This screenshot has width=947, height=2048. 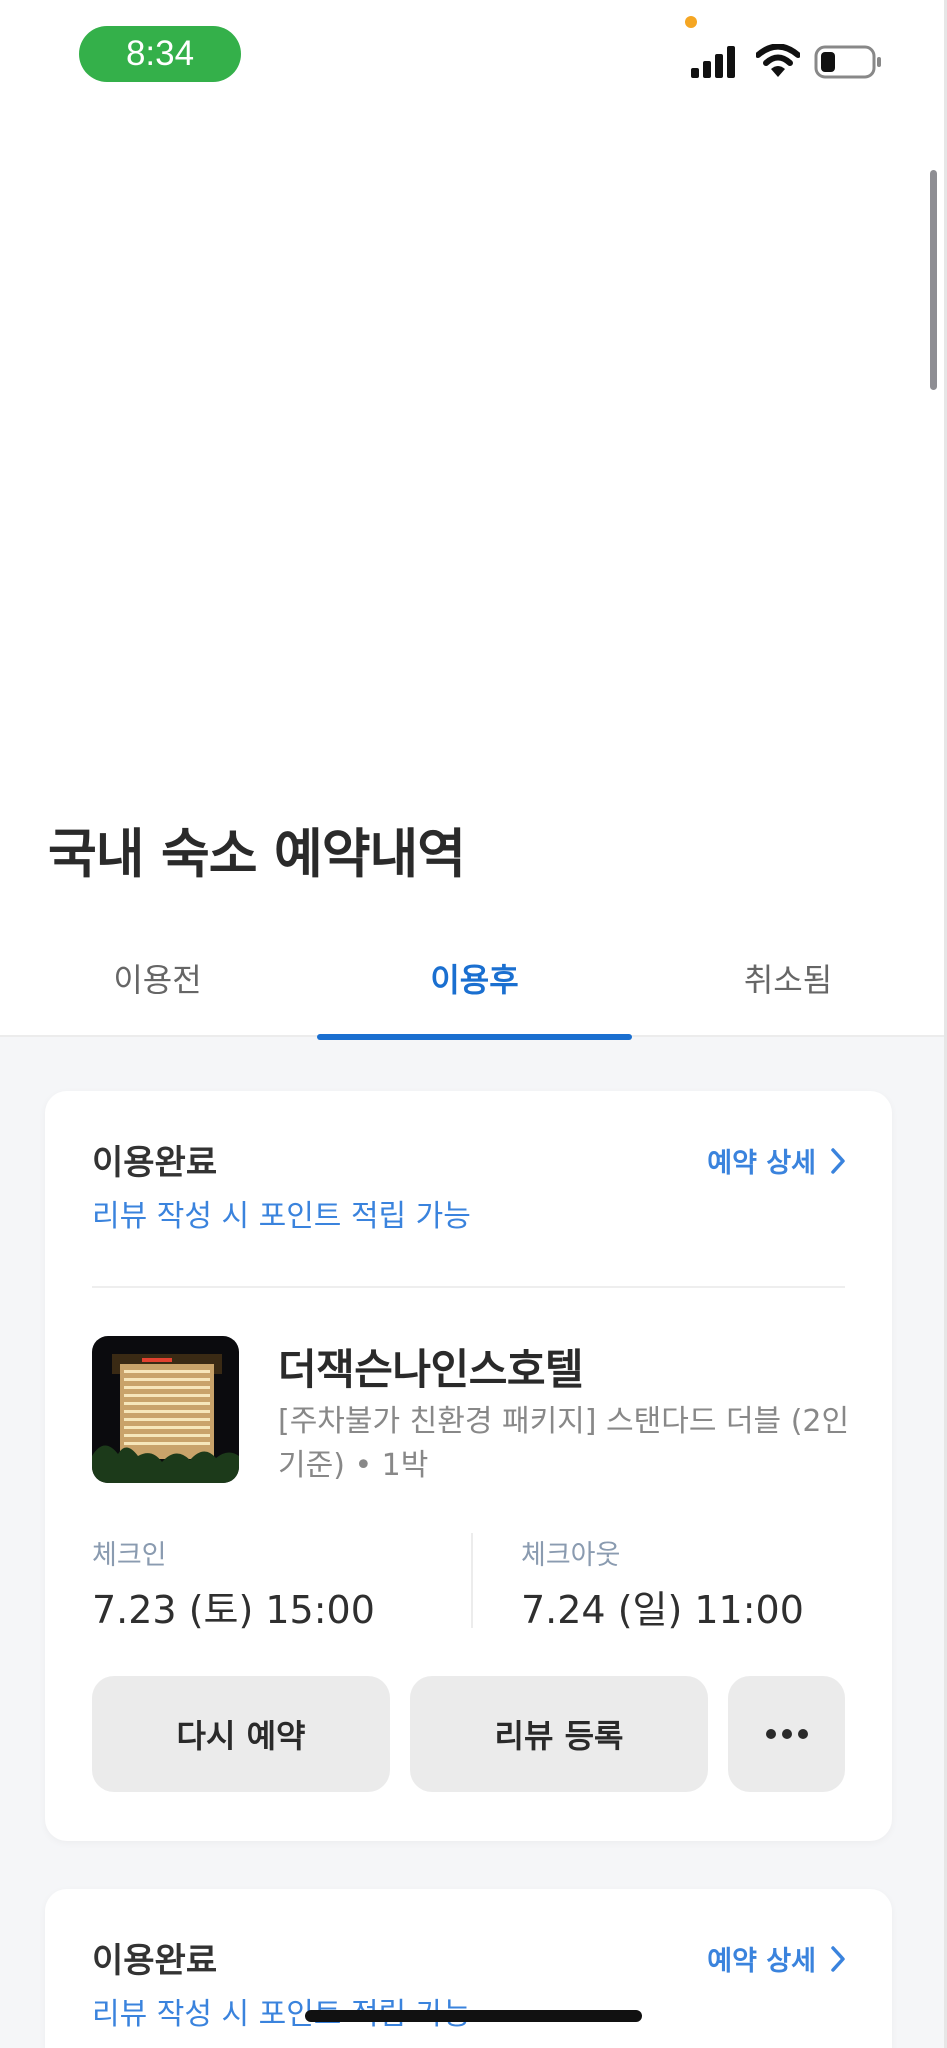 I want to click on tab-bar: 이용전 이용후 취소됨, so click(x=472, y=983).